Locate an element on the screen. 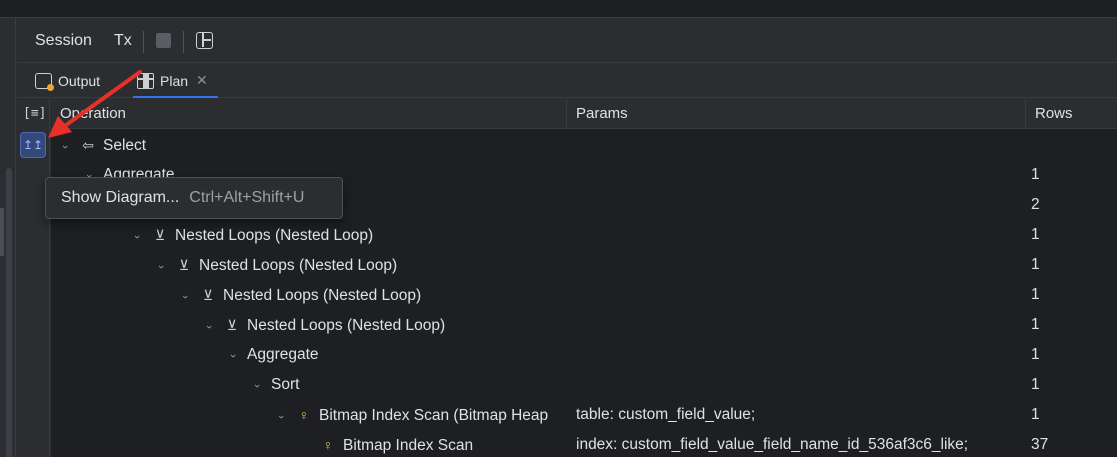  session-toolbar: Session Tx is located at coordinates (567, 41).